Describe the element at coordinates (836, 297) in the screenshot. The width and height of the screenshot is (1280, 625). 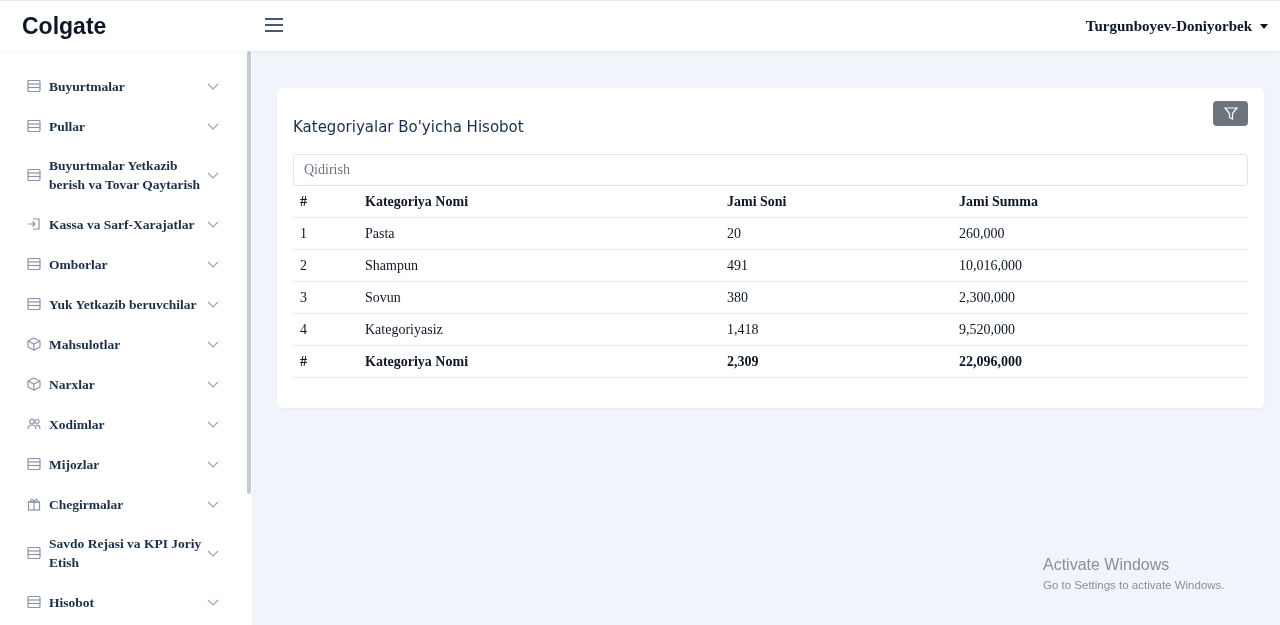
I see `table-cell: 380` at that location.